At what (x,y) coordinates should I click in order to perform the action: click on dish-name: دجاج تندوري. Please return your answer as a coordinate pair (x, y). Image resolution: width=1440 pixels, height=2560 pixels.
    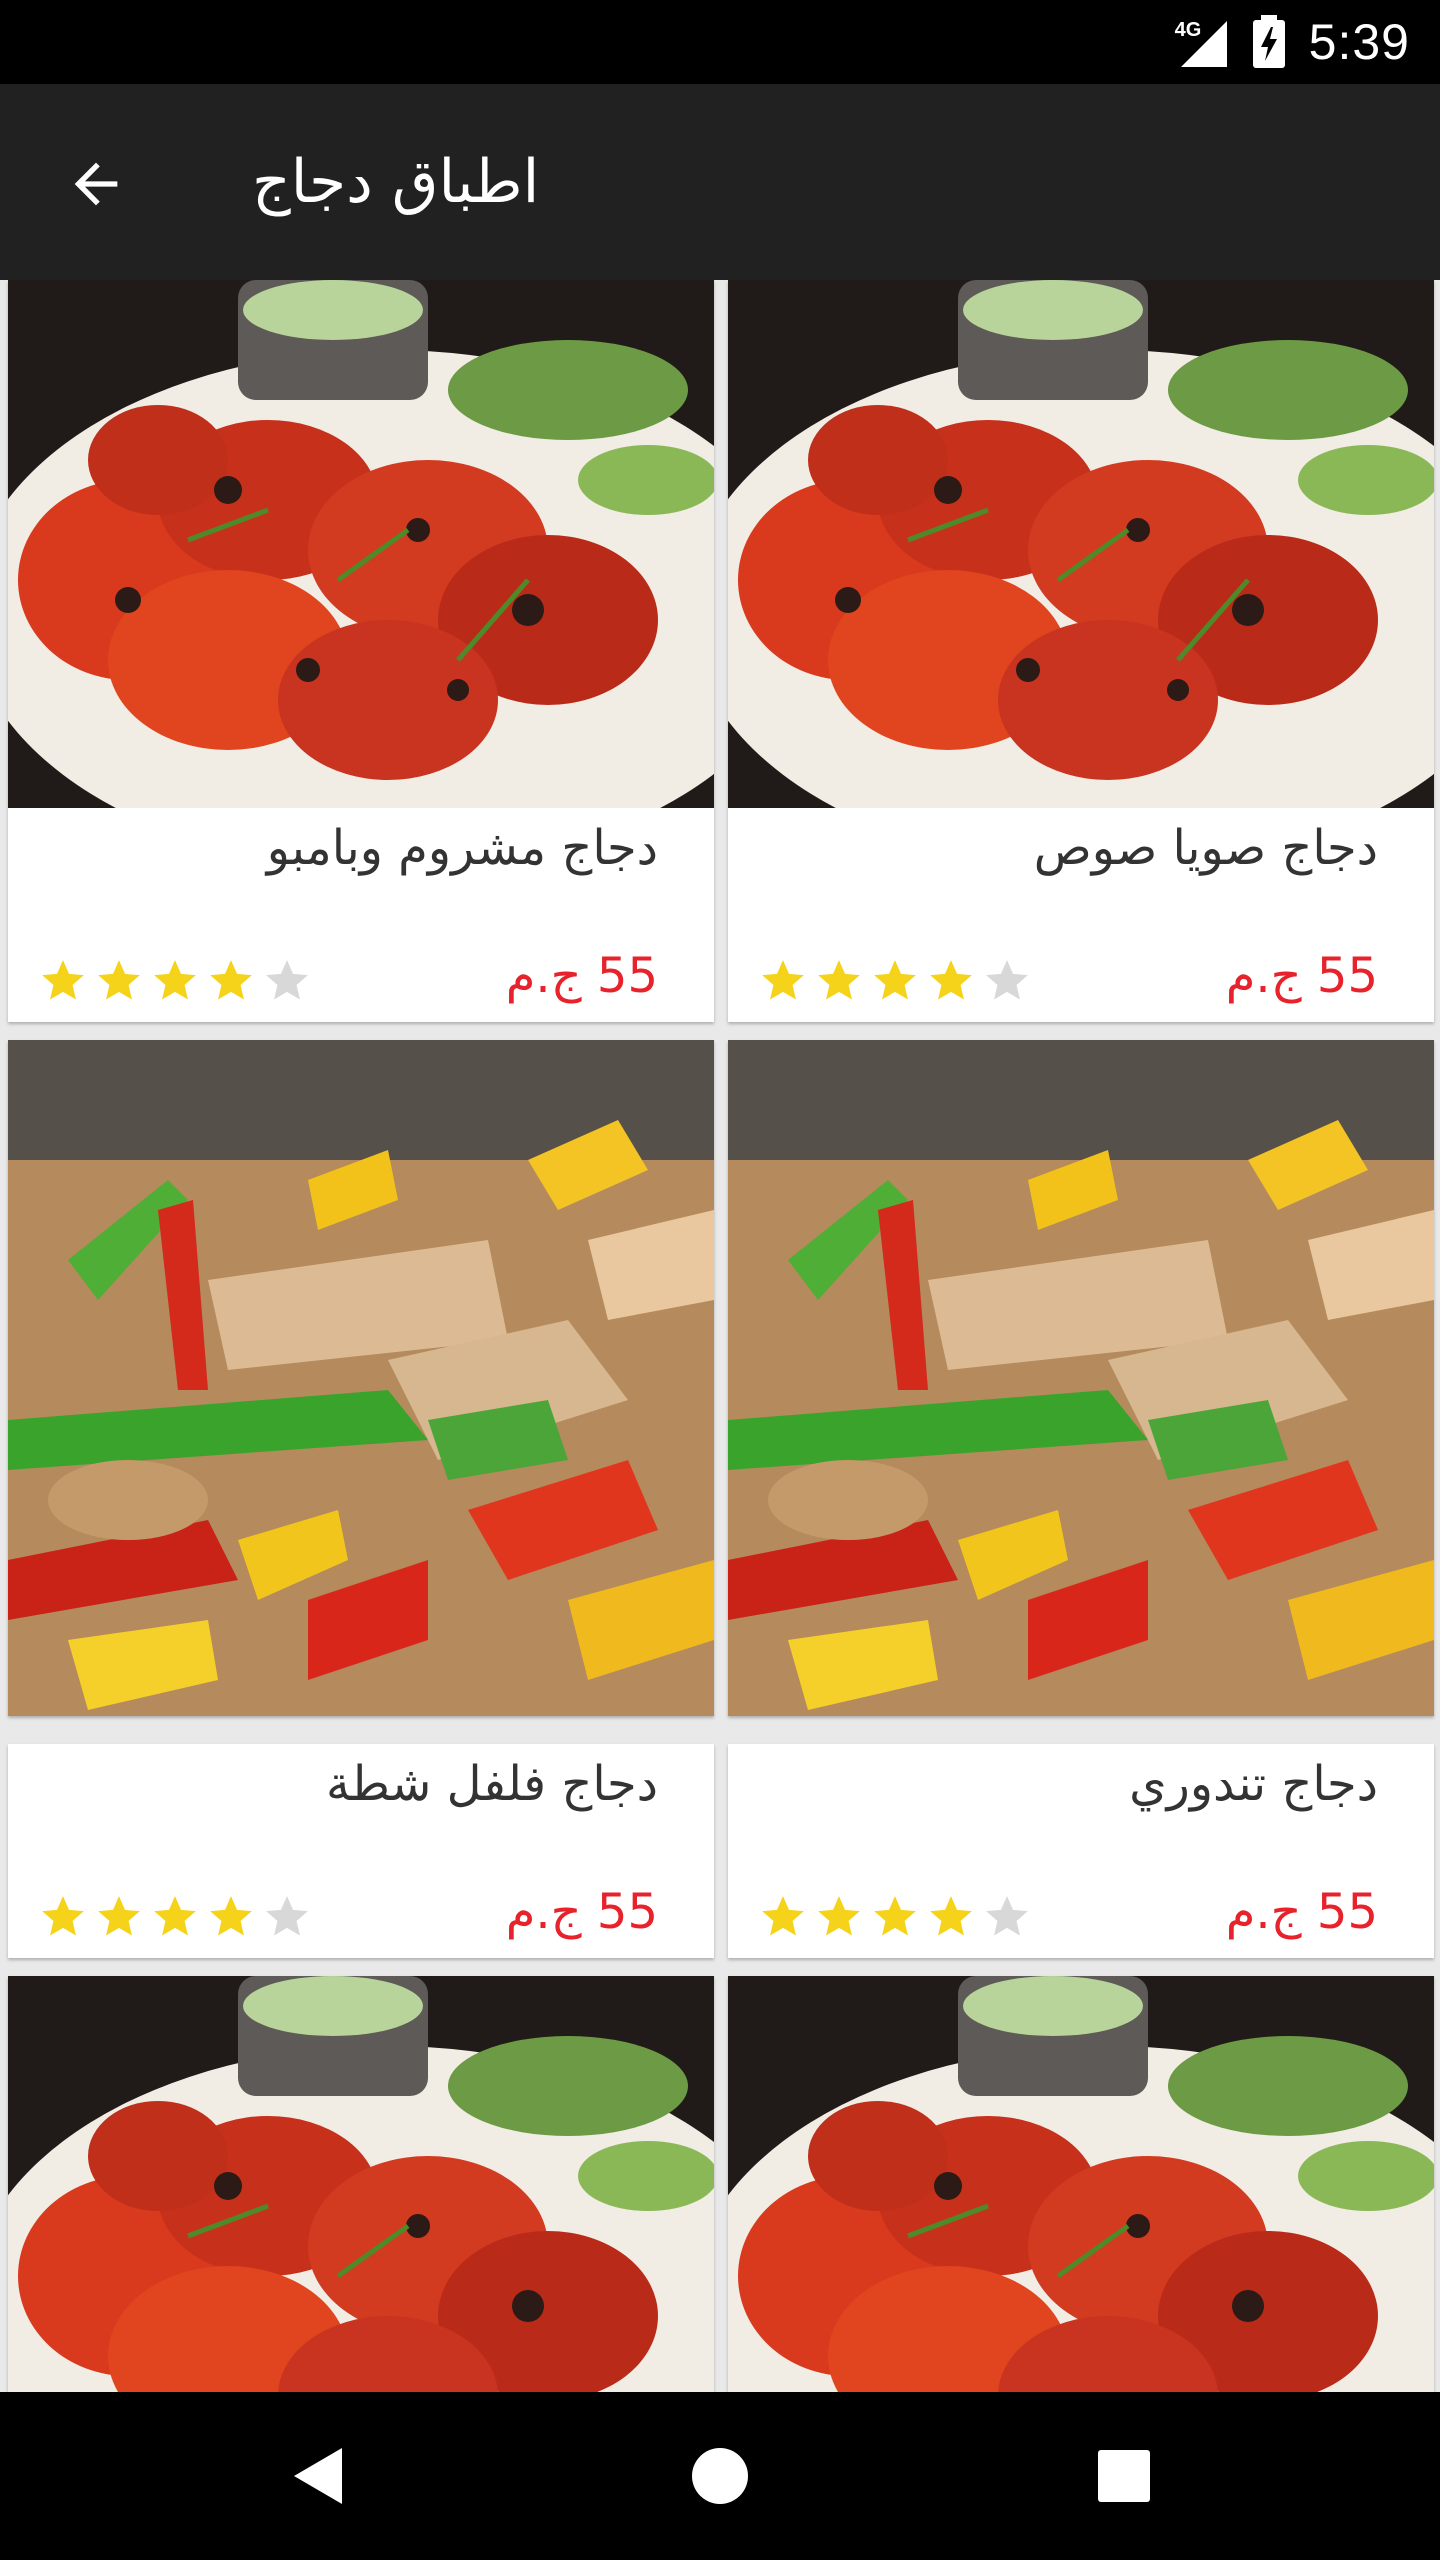
    Looking at the image, I should click on (1253, 1784).